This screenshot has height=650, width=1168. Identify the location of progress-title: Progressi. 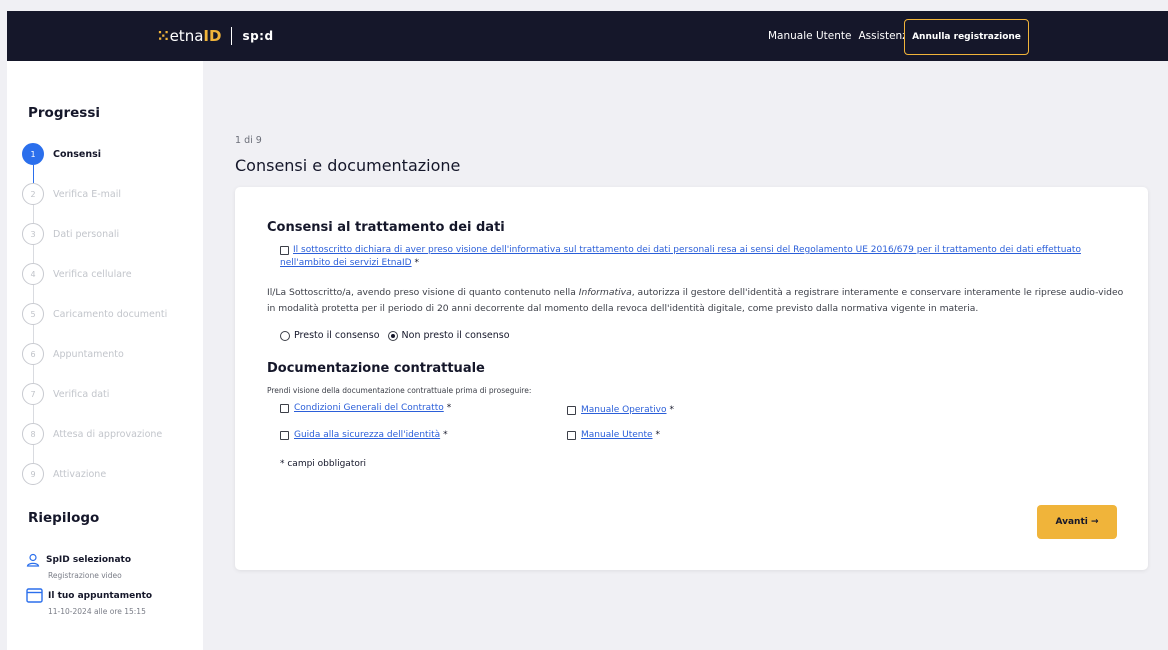
(64, 113).